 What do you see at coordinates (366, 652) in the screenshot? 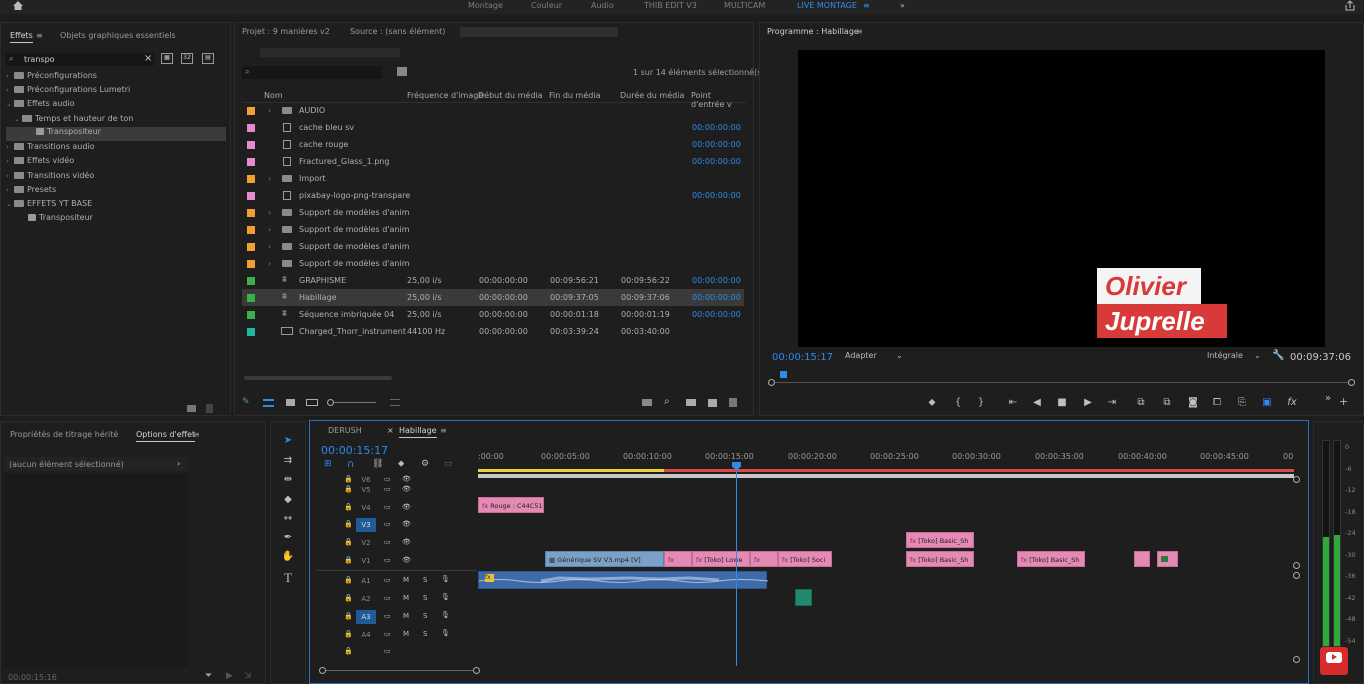
I see `track-label` at bounding box center [366, 652].